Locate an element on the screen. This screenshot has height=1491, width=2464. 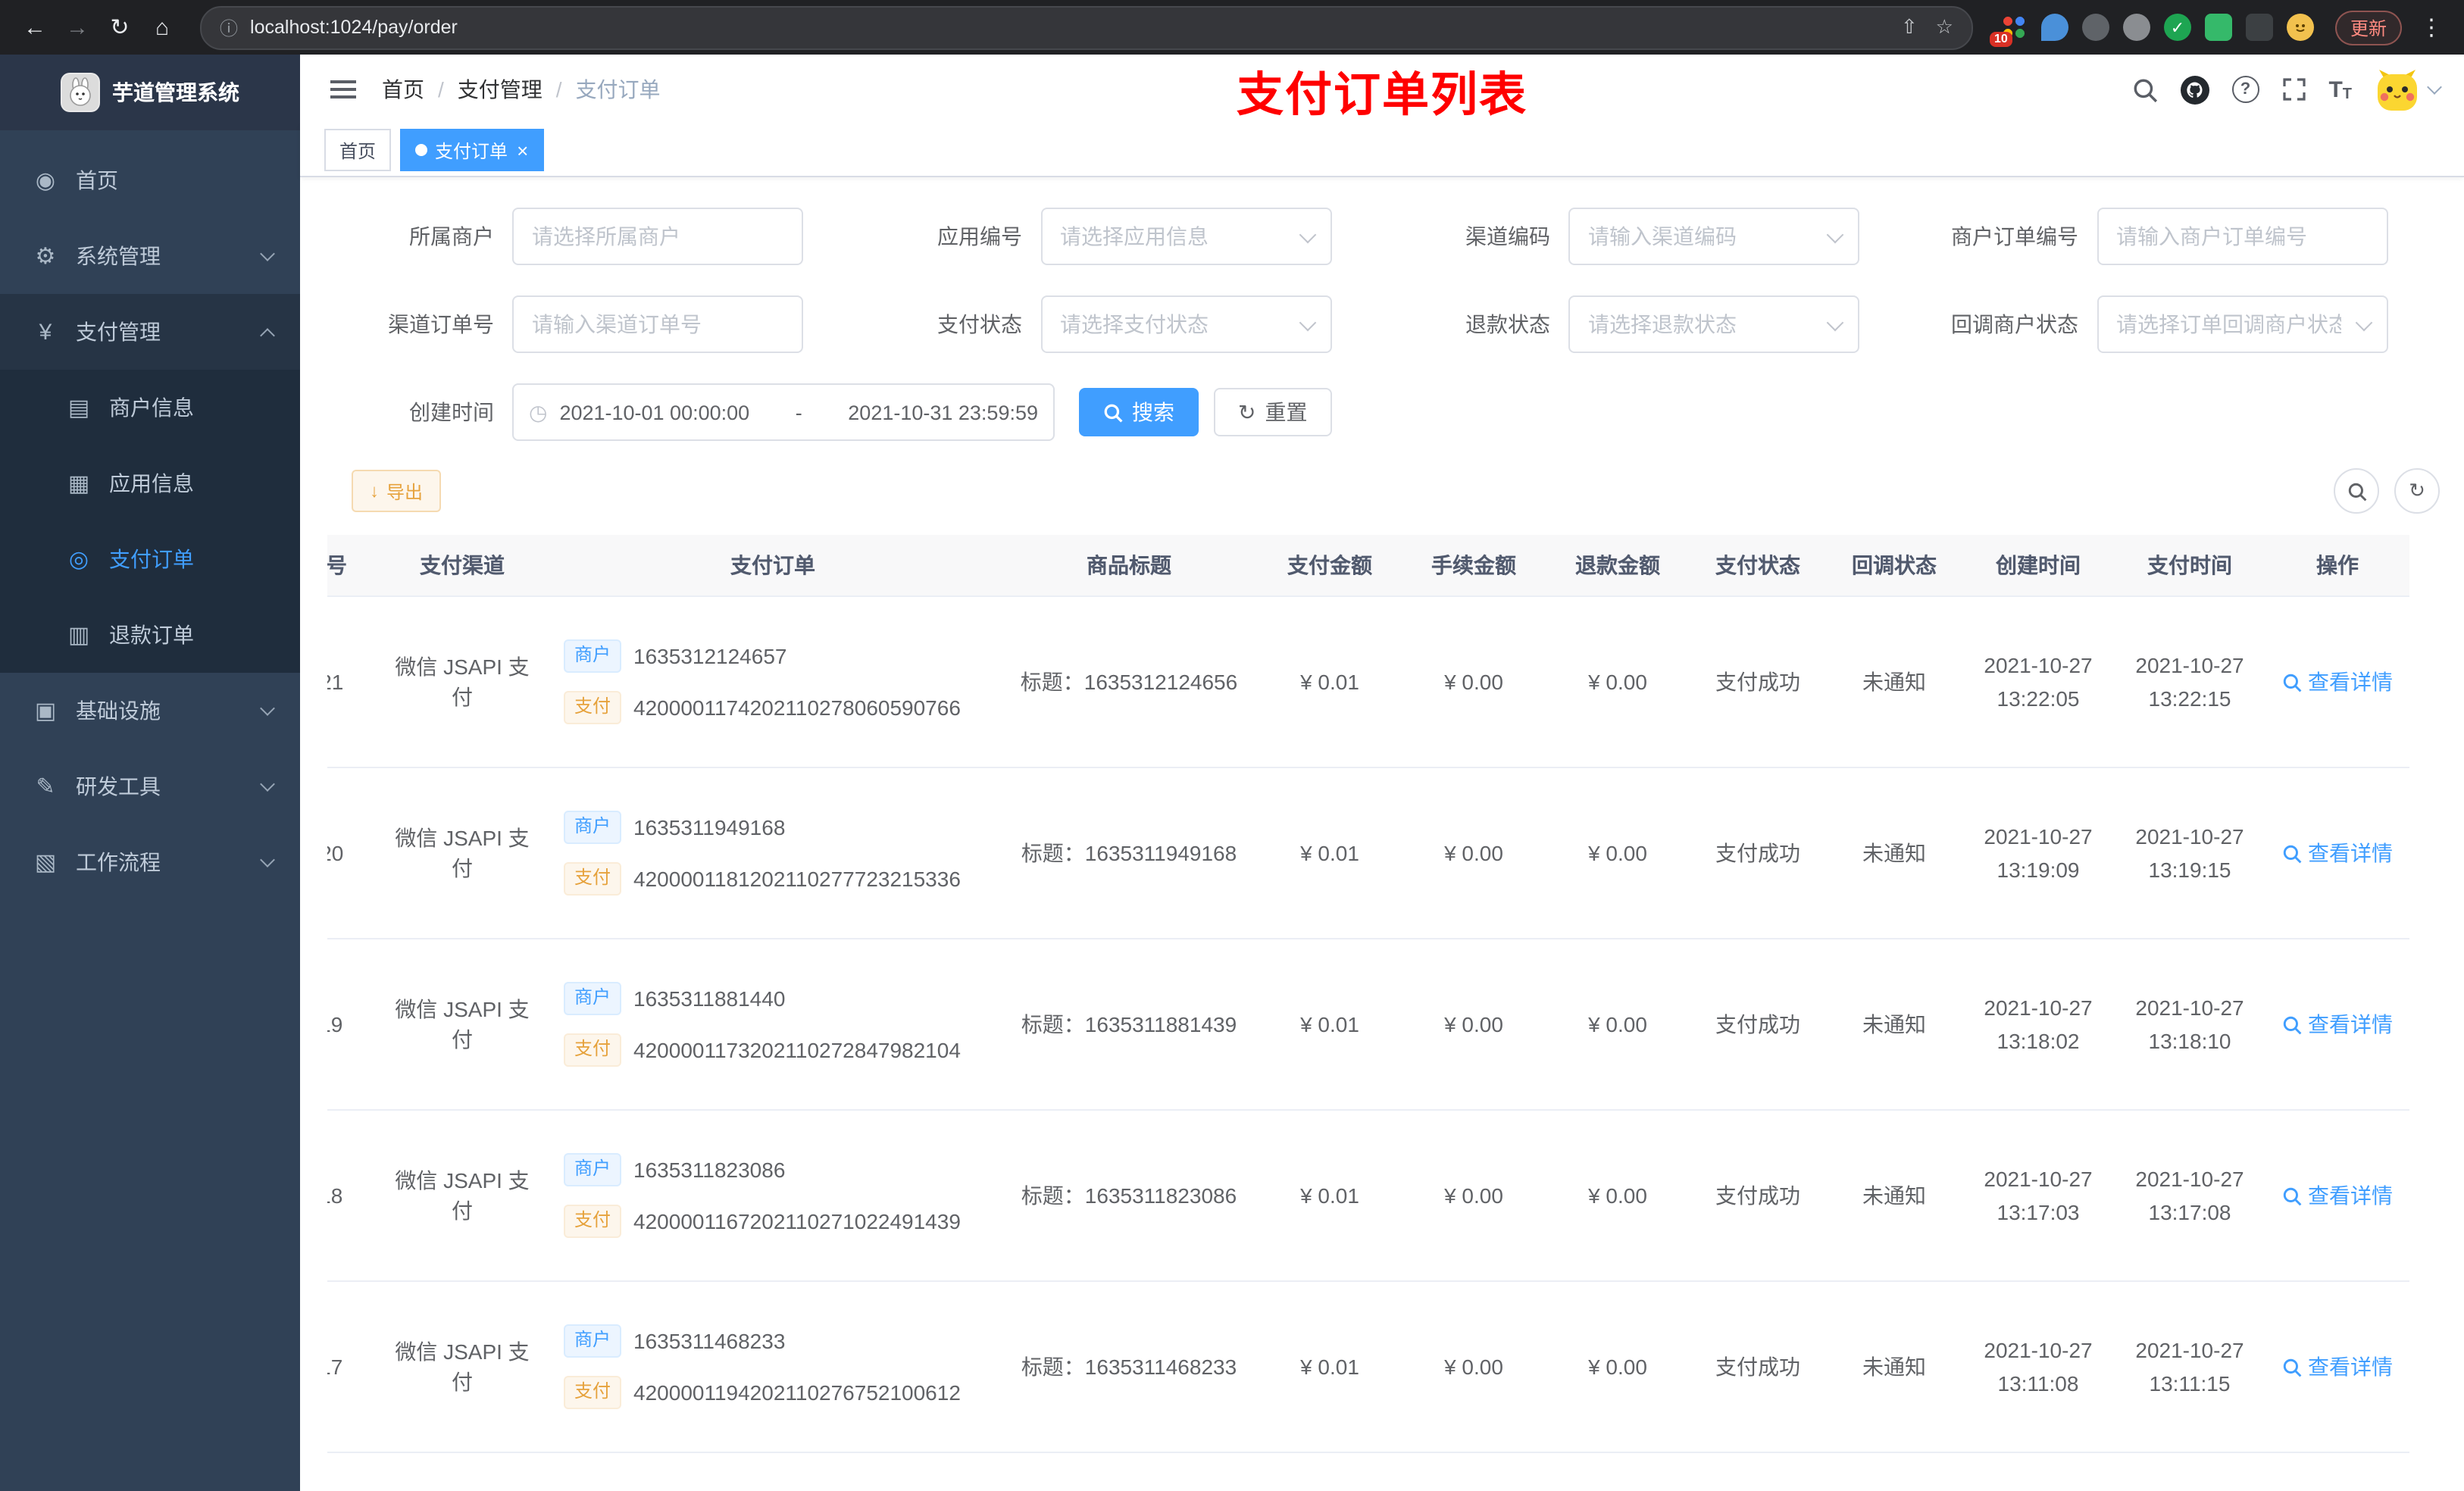
sidebar-item-dev-tools: ✎ 研发工具 is located at coordinates (150, 786).